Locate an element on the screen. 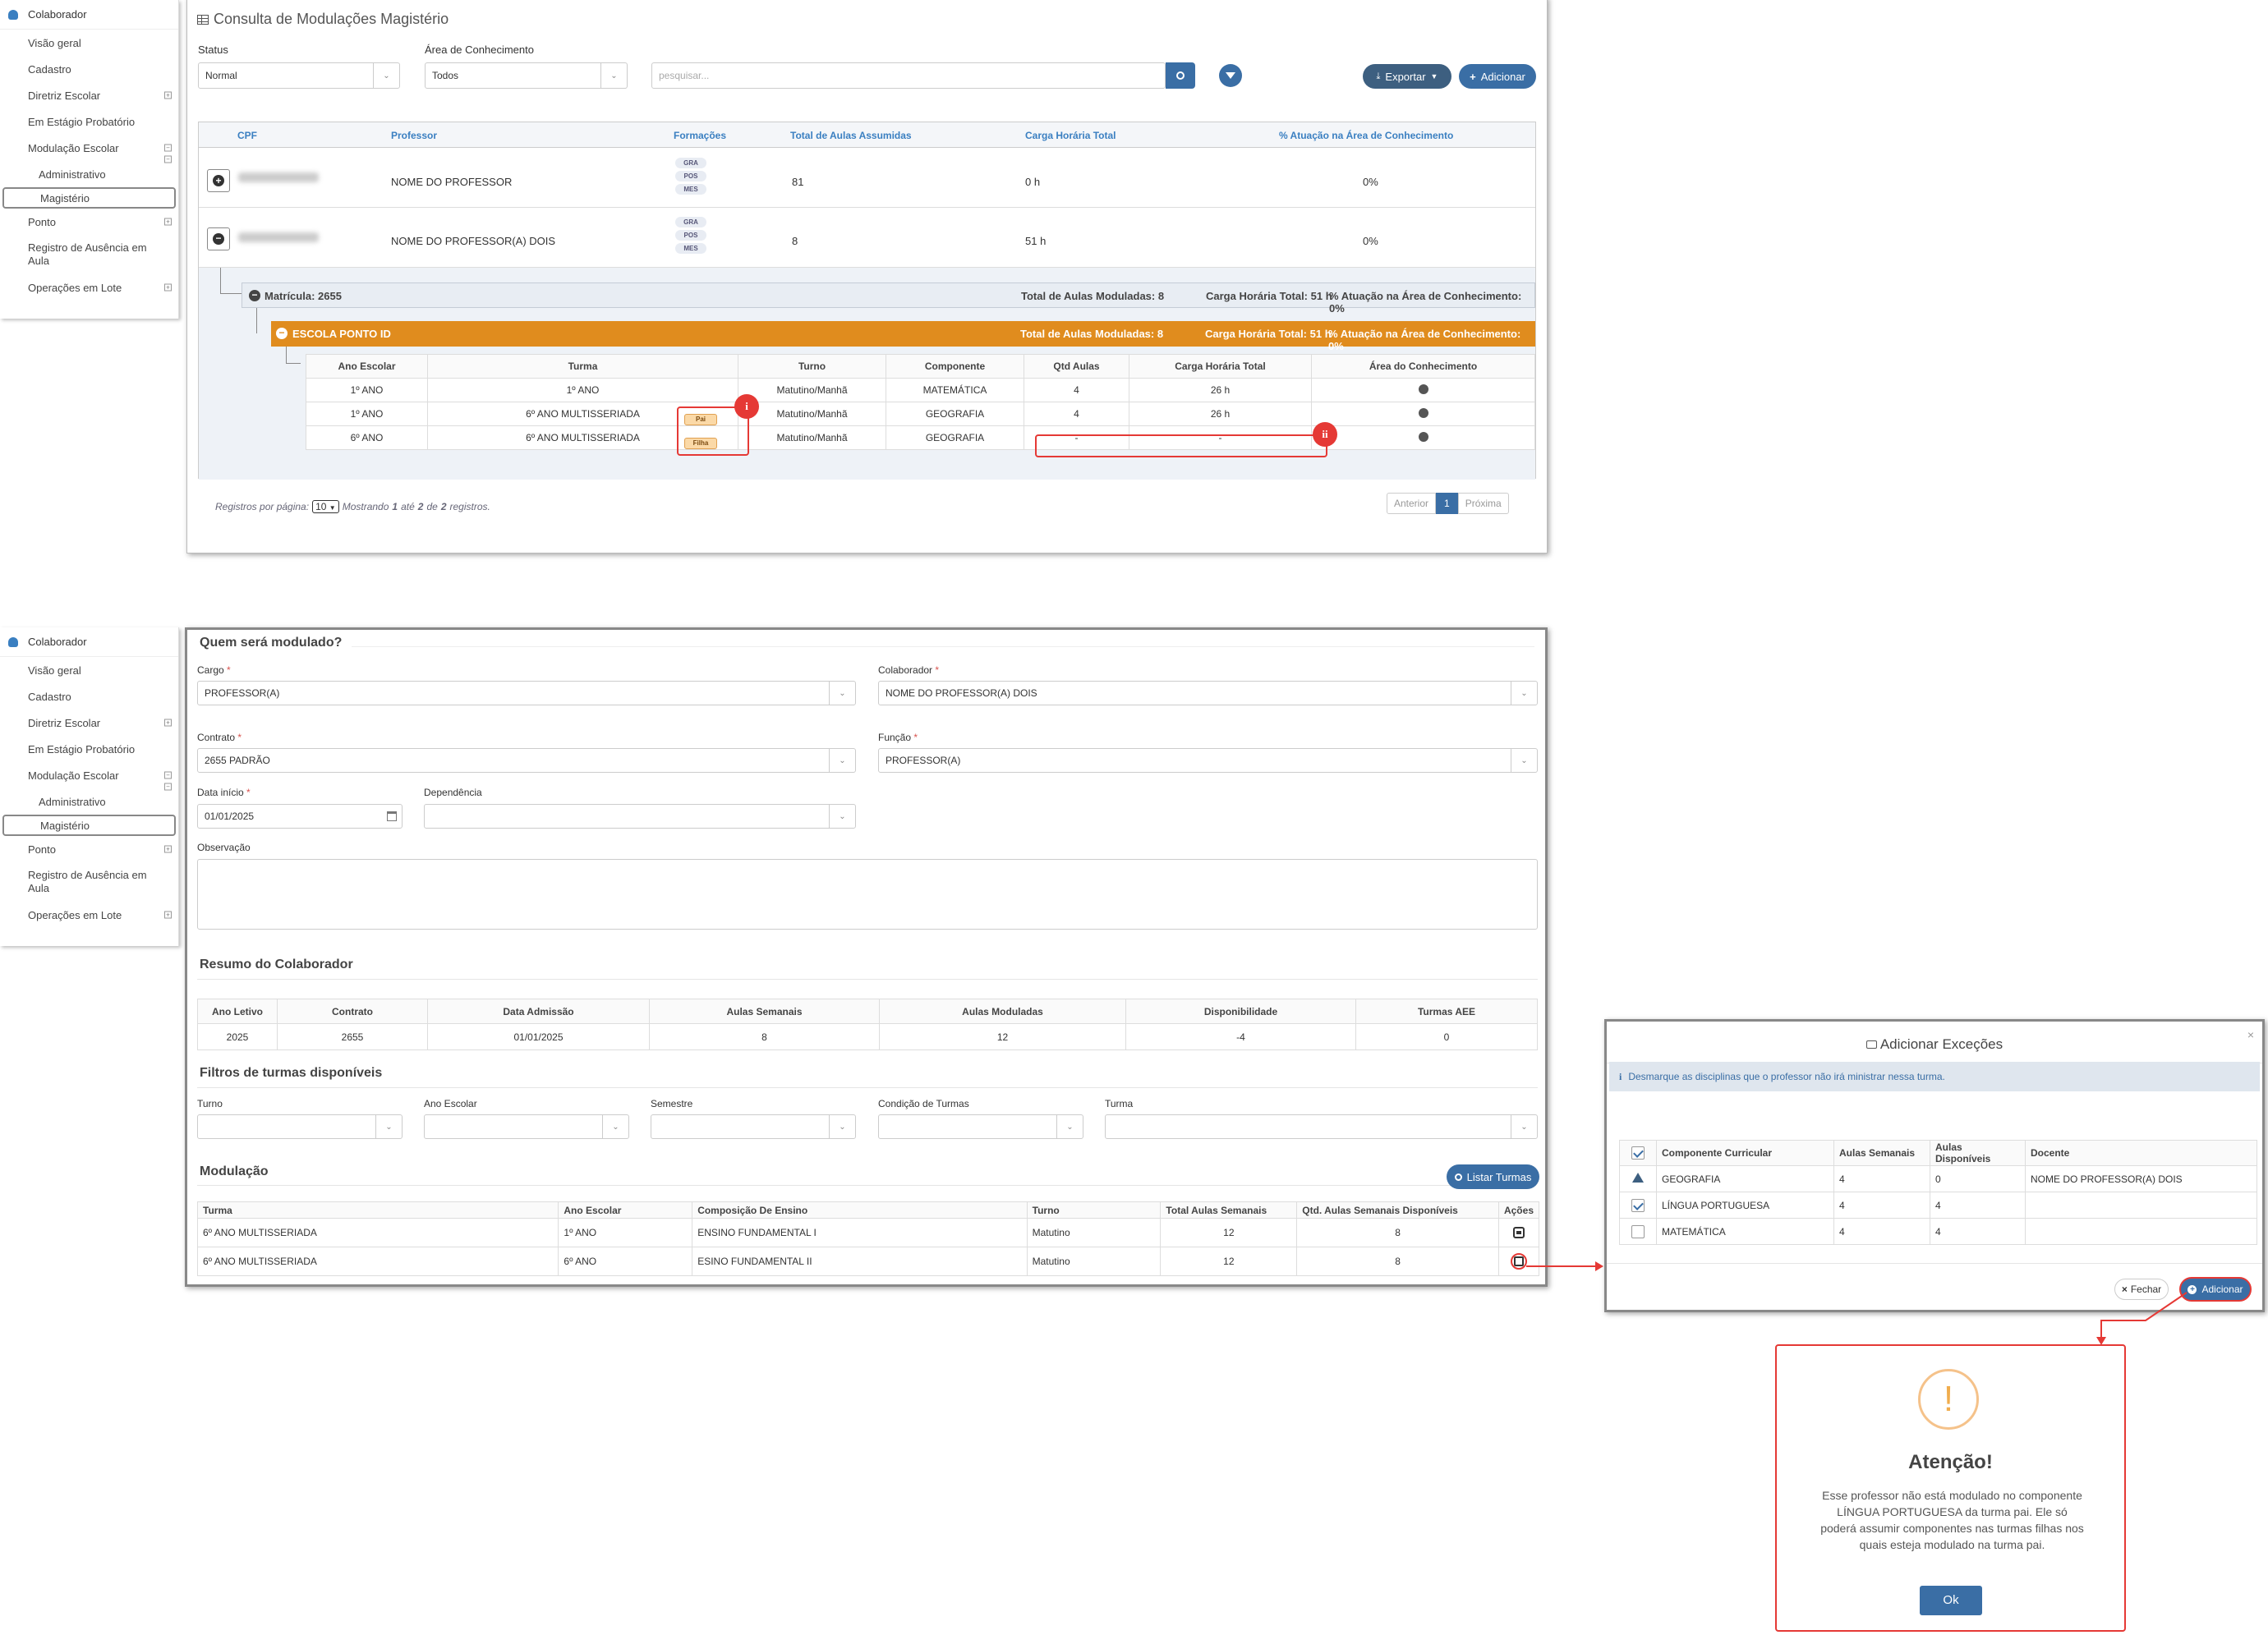 The width and height of the screenshot is (2268, 1635). th-professor: Professor is located at coordinates (414, 135).